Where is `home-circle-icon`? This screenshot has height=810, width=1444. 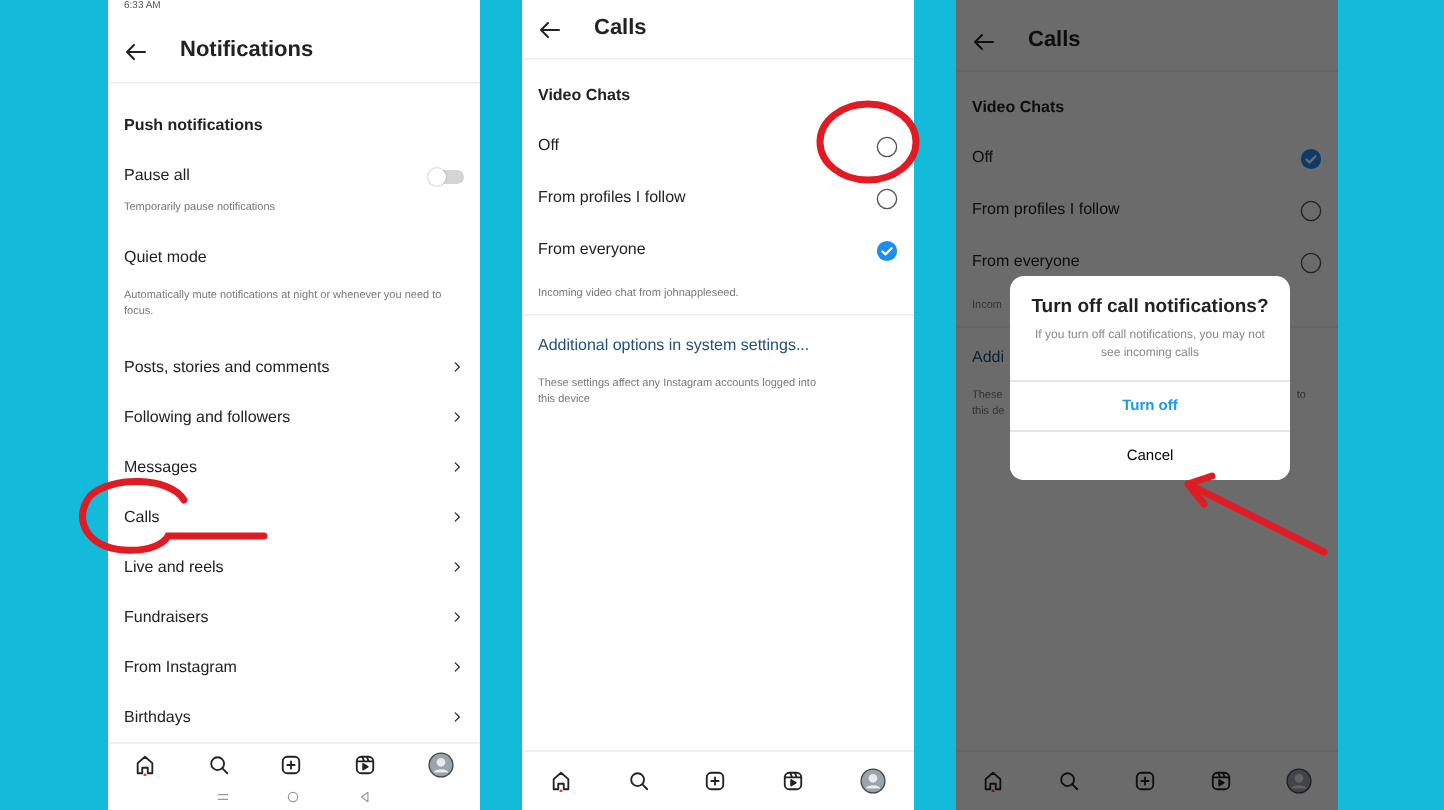
home-circle-icon is located at coordinates (293, 797).